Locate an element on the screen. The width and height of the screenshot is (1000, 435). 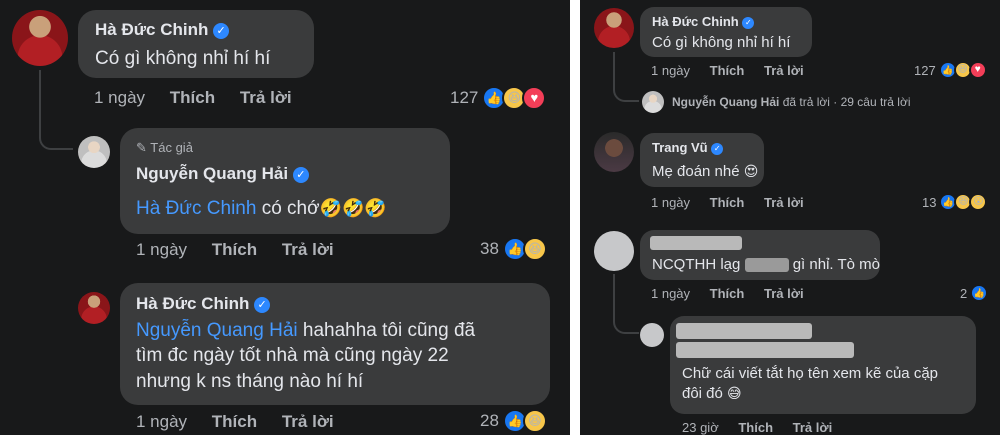
comment-time: 23 giờ is located at coordinates (700, 427).